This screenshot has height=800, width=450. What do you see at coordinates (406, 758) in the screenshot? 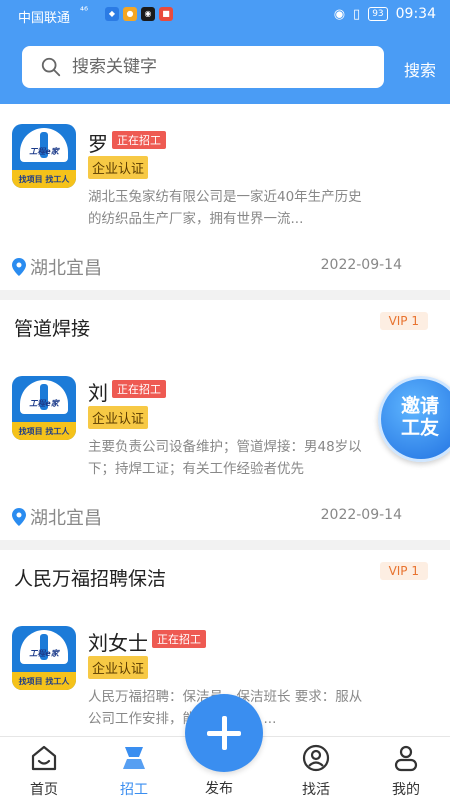
I see `user-icon` at bounding box center [406, 758].